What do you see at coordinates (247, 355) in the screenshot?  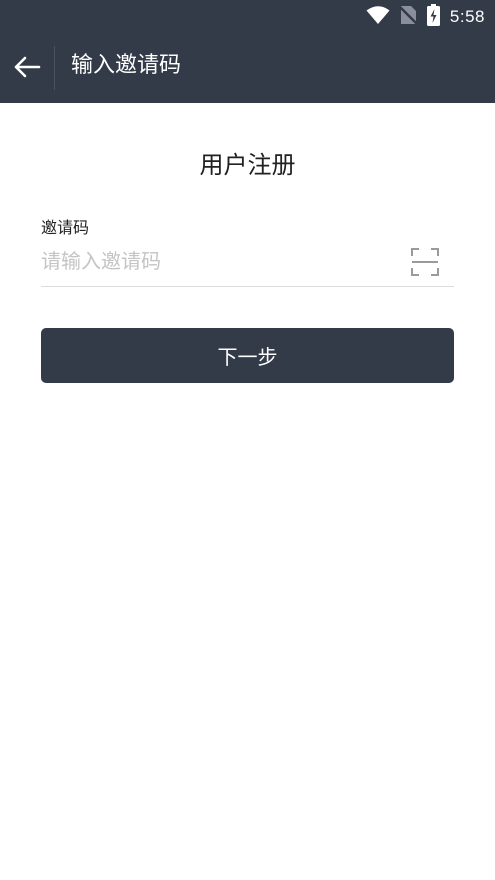 I see `next-step-button: 下一步` at bounding box center [247, 355].